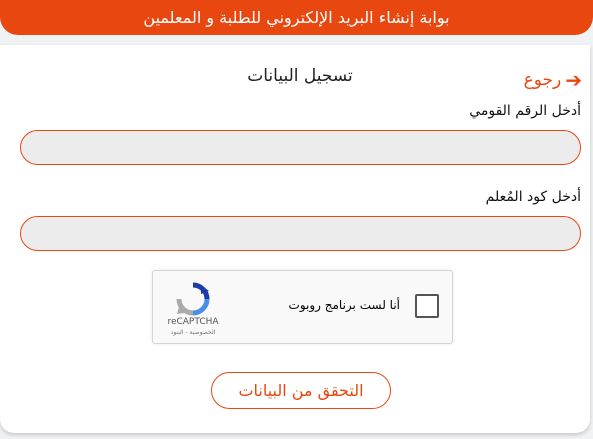 Image resolution: width=593 pixels, height=439 pixels. What do you see at coordinates (542, 80) in the screenshot?
I see `back-label: رجوع` at bounding box center [542, 80].